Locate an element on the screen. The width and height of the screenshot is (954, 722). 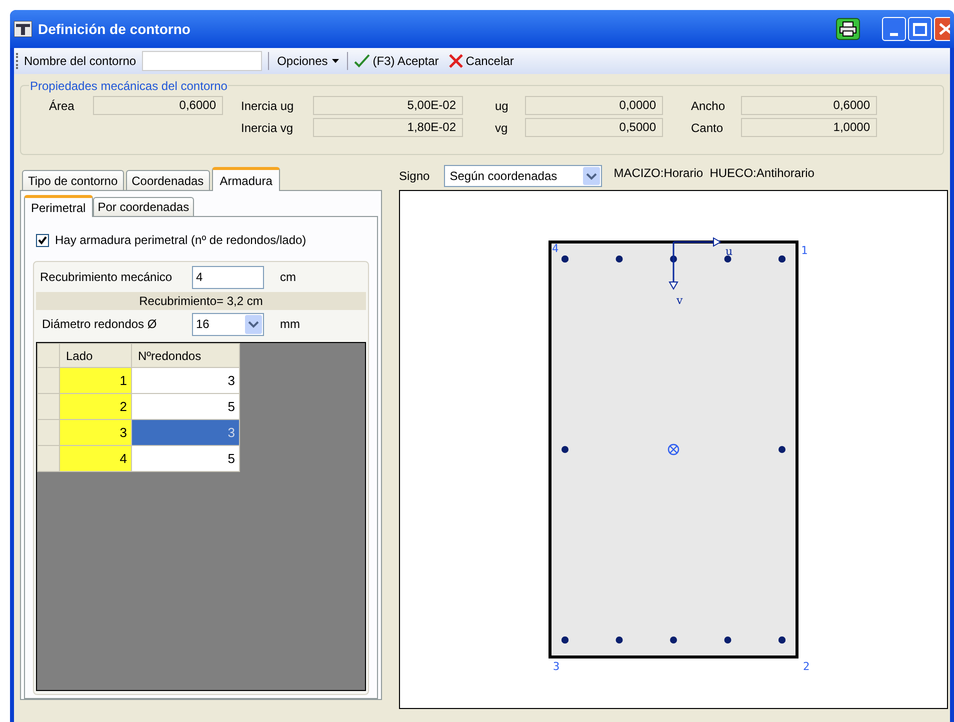
options-menu: Opciones is located at coordinates (308, 61).